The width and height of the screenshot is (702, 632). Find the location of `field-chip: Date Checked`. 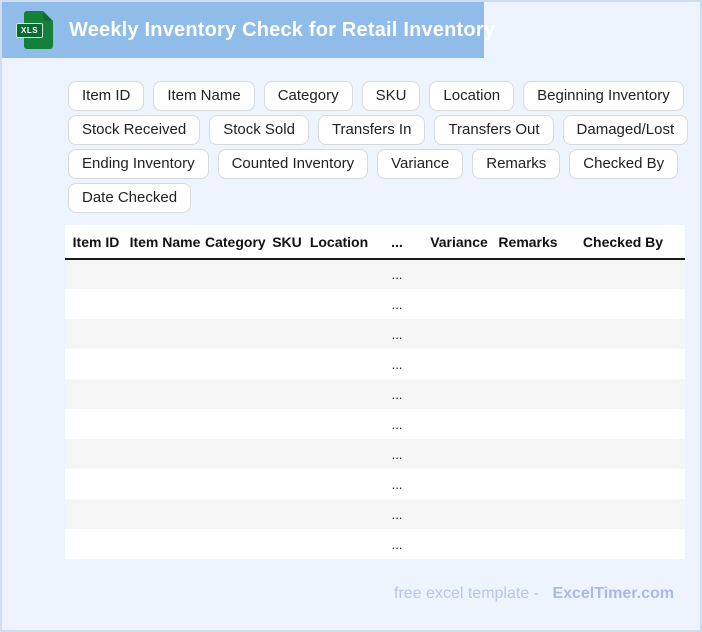

field-chip: Date Checked is located at coordinates (130, 198).